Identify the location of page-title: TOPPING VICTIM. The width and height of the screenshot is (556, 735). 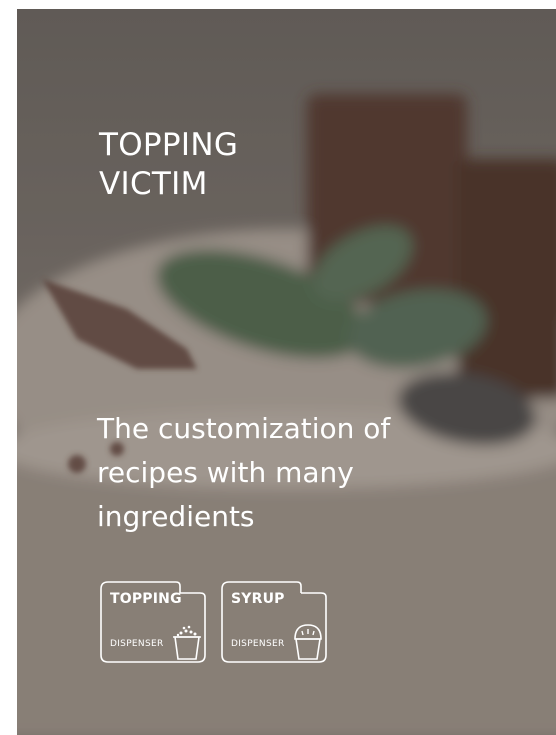
(168, 165).